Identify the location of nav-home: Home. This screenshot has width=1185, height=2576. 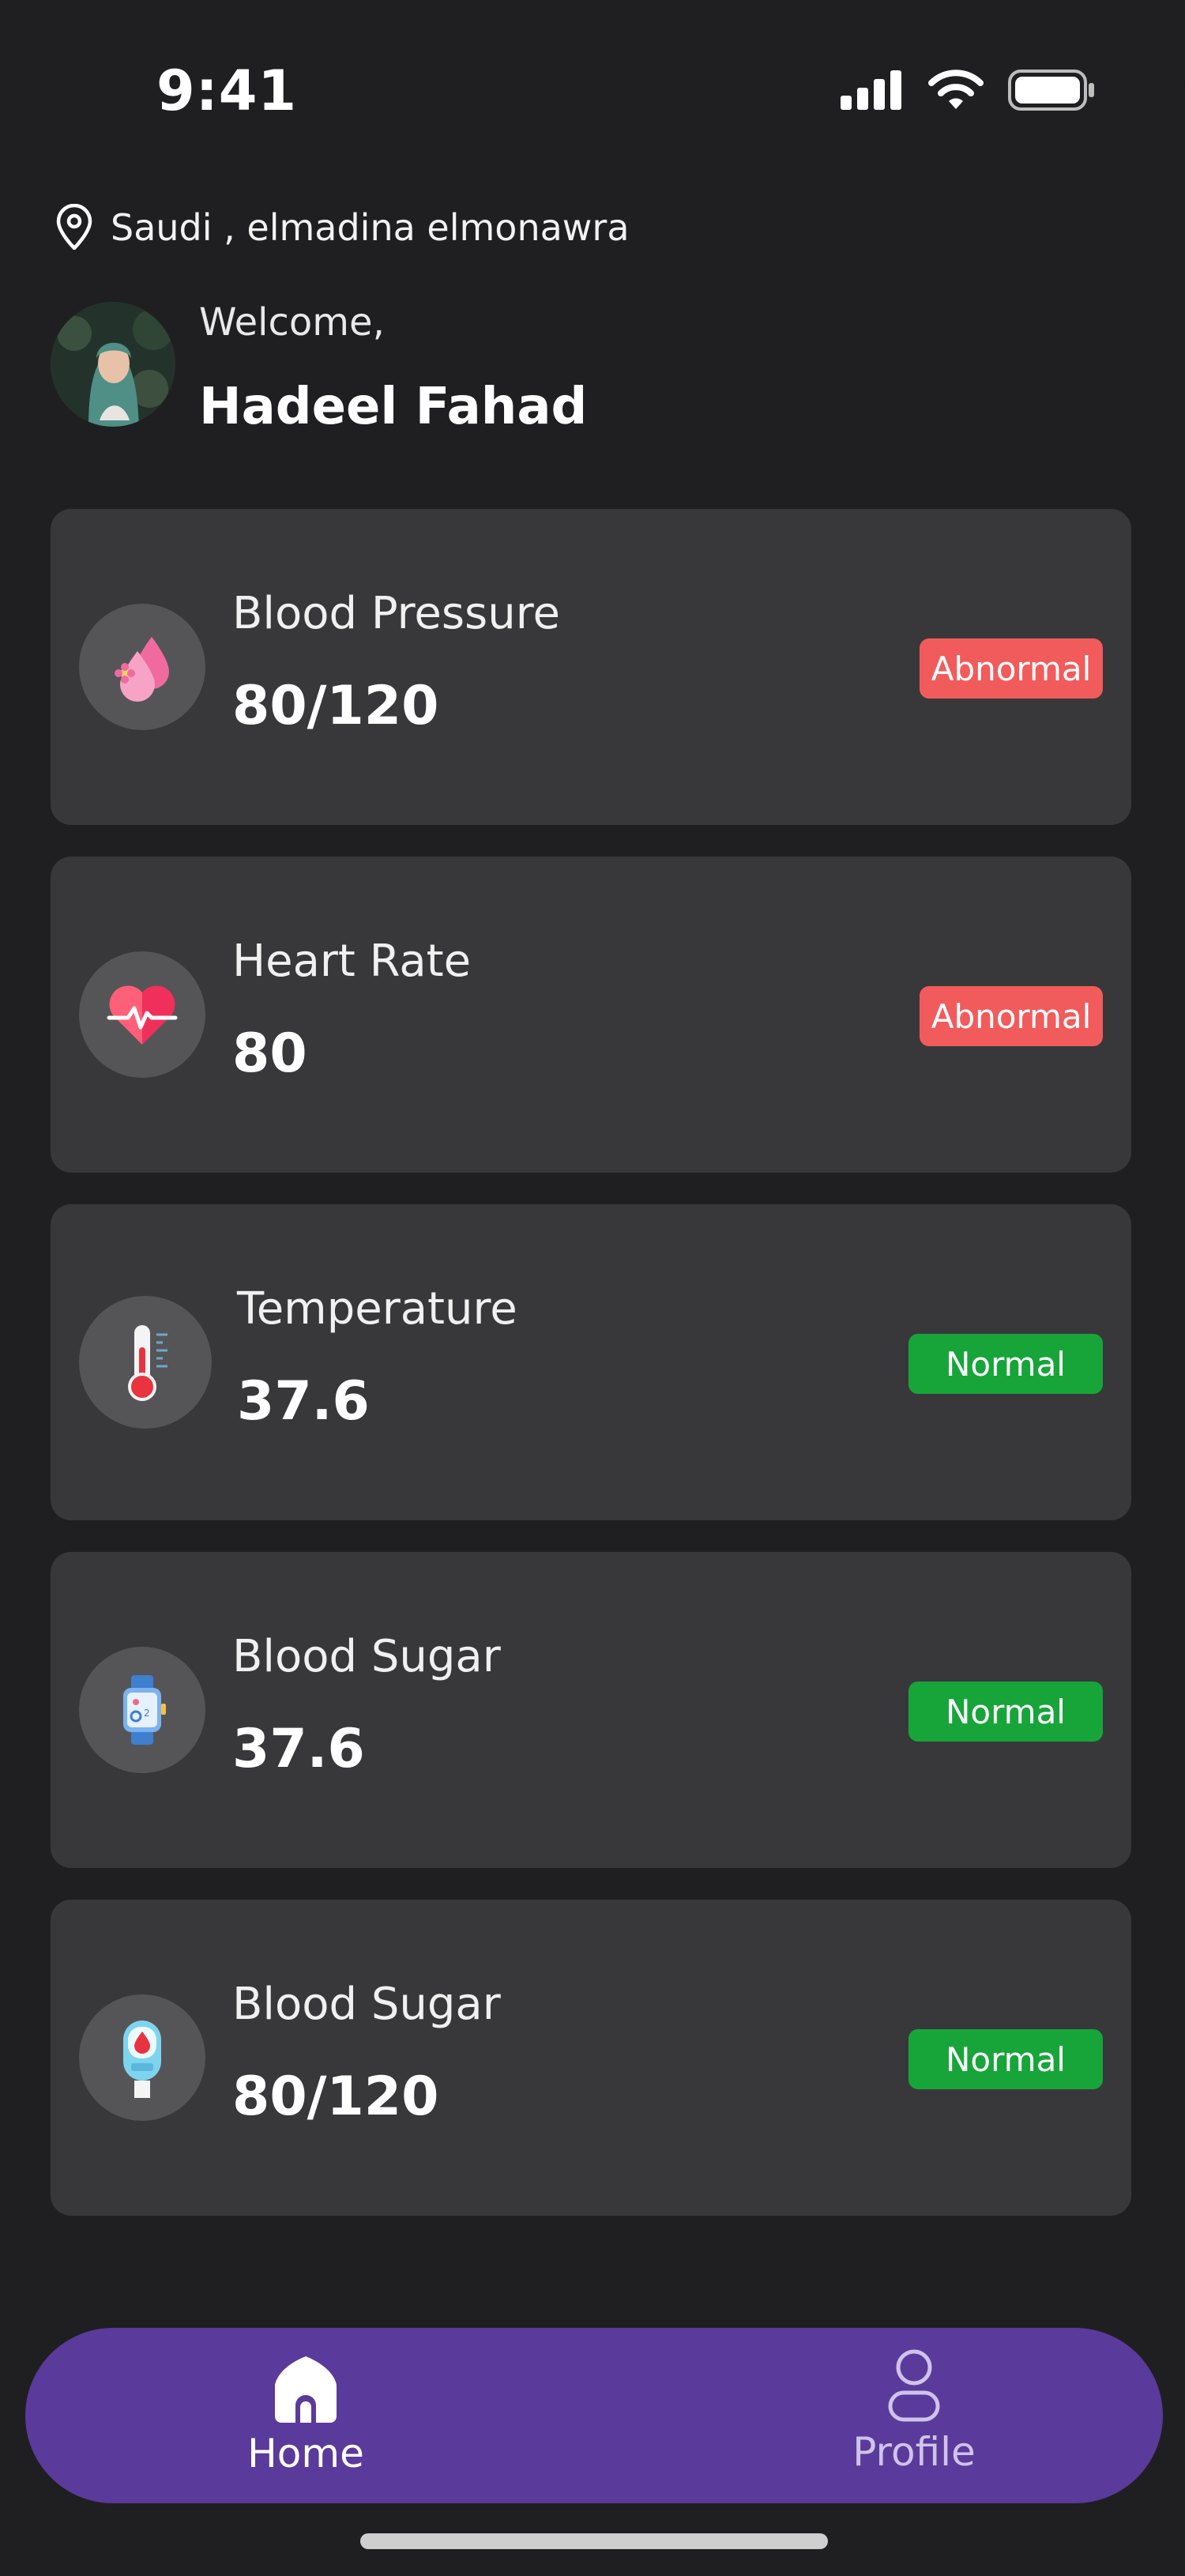
(306, 2414).